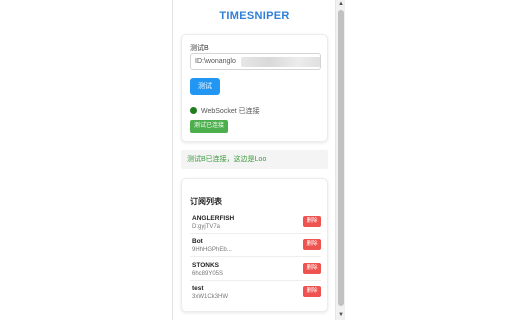  I want to click on scrollbar-thumb, so click(341, 158).